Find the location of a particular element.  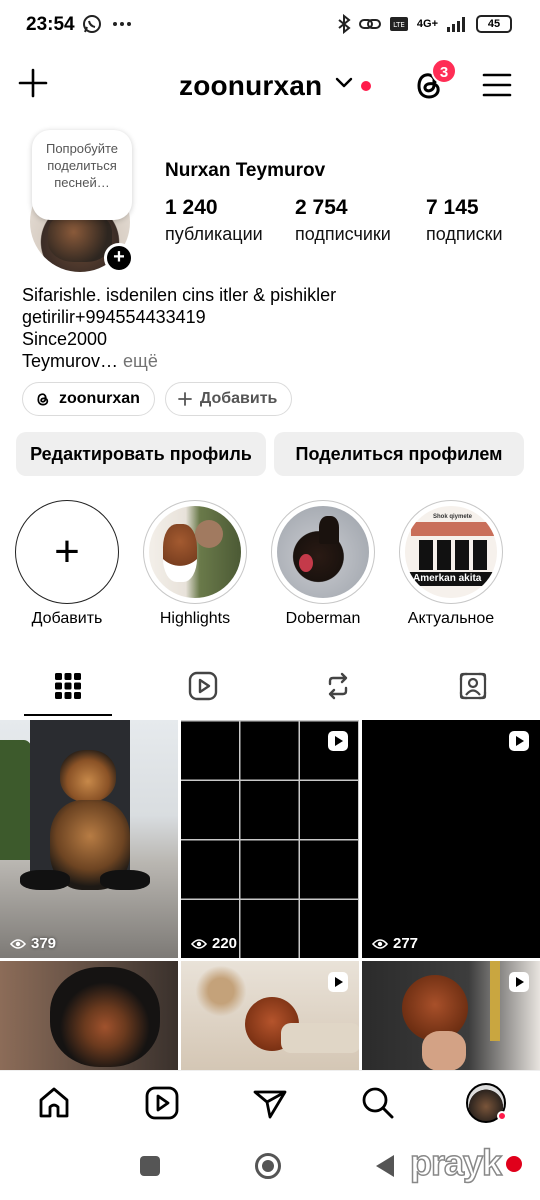

watermark-dot is located at coordinates (514, 1164).